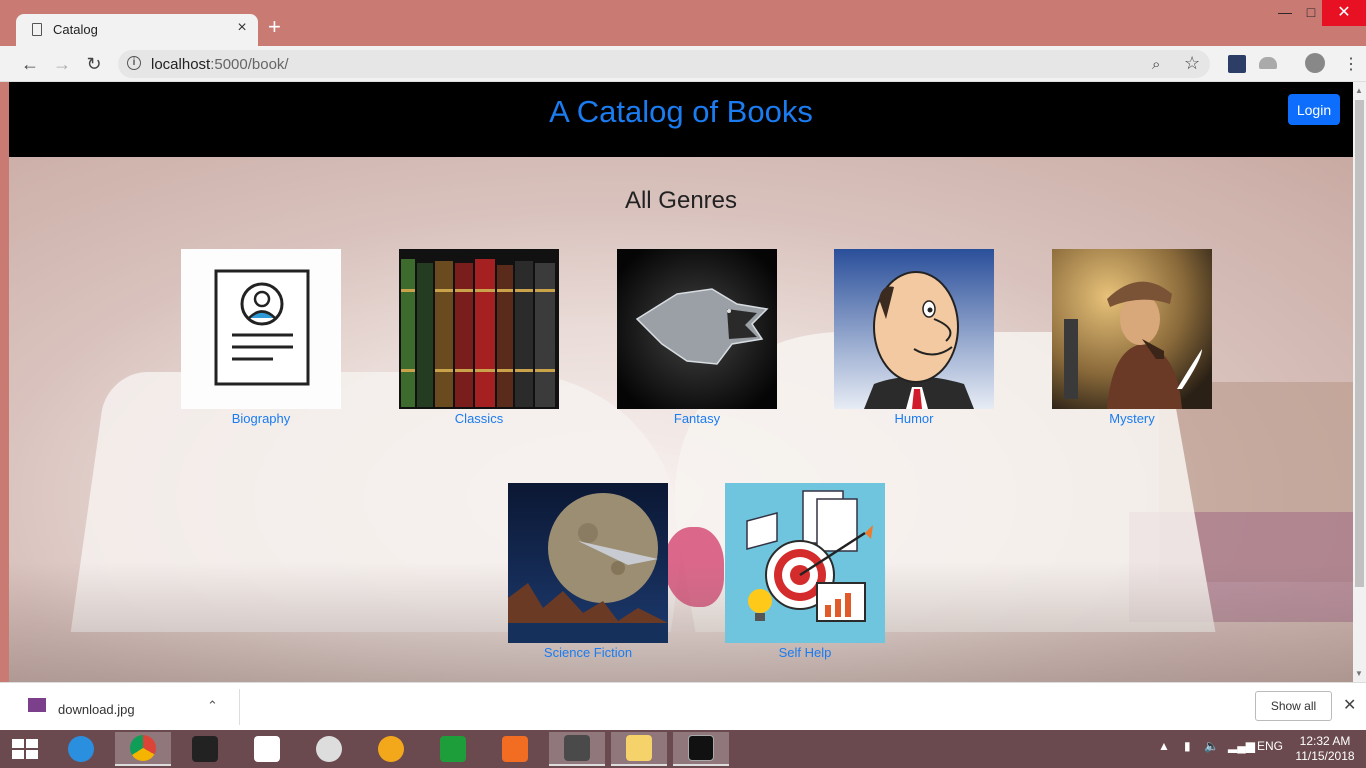  I want to click on taskbar-app, so click(205, 749).